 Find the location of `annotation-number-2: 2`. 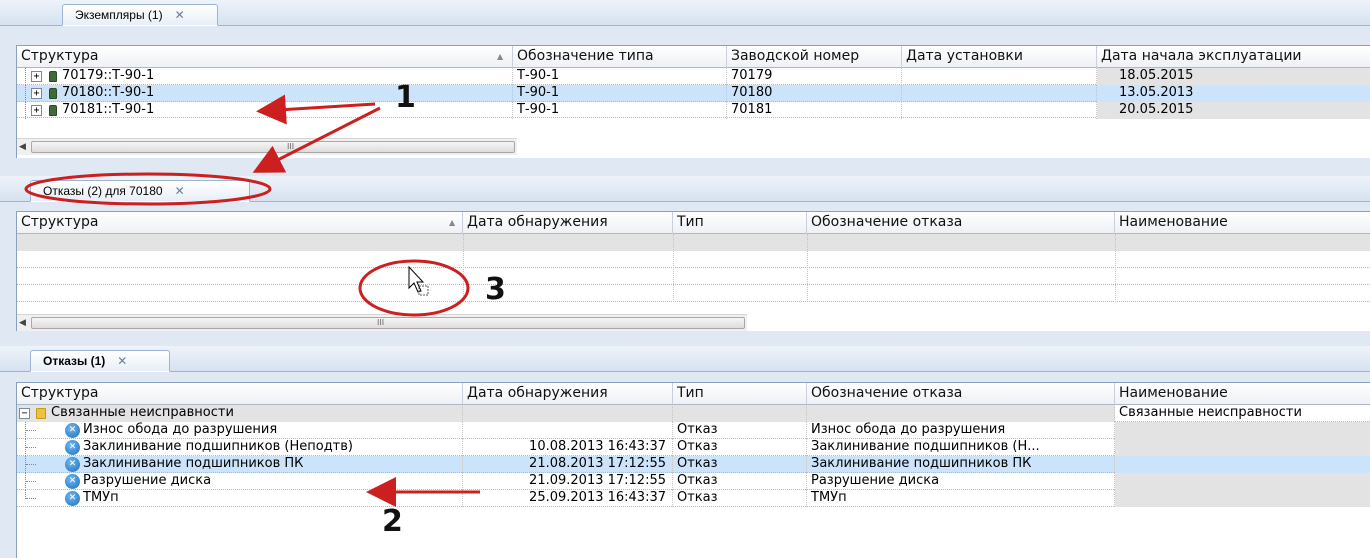

annotation-number-2: 2 is located at coordinates (392, 521).